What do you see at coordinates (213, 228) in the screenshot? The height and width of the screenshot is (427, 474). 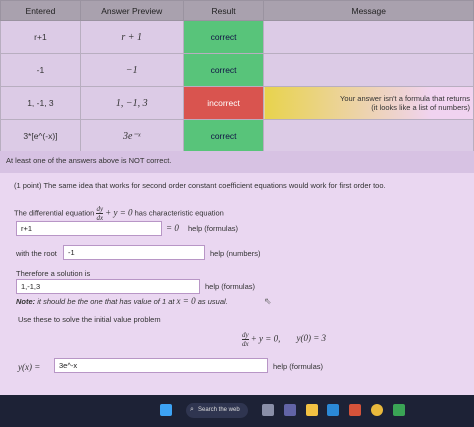 I see `help-formulas-link: help (formulas)` at bounding box center [213, 228].